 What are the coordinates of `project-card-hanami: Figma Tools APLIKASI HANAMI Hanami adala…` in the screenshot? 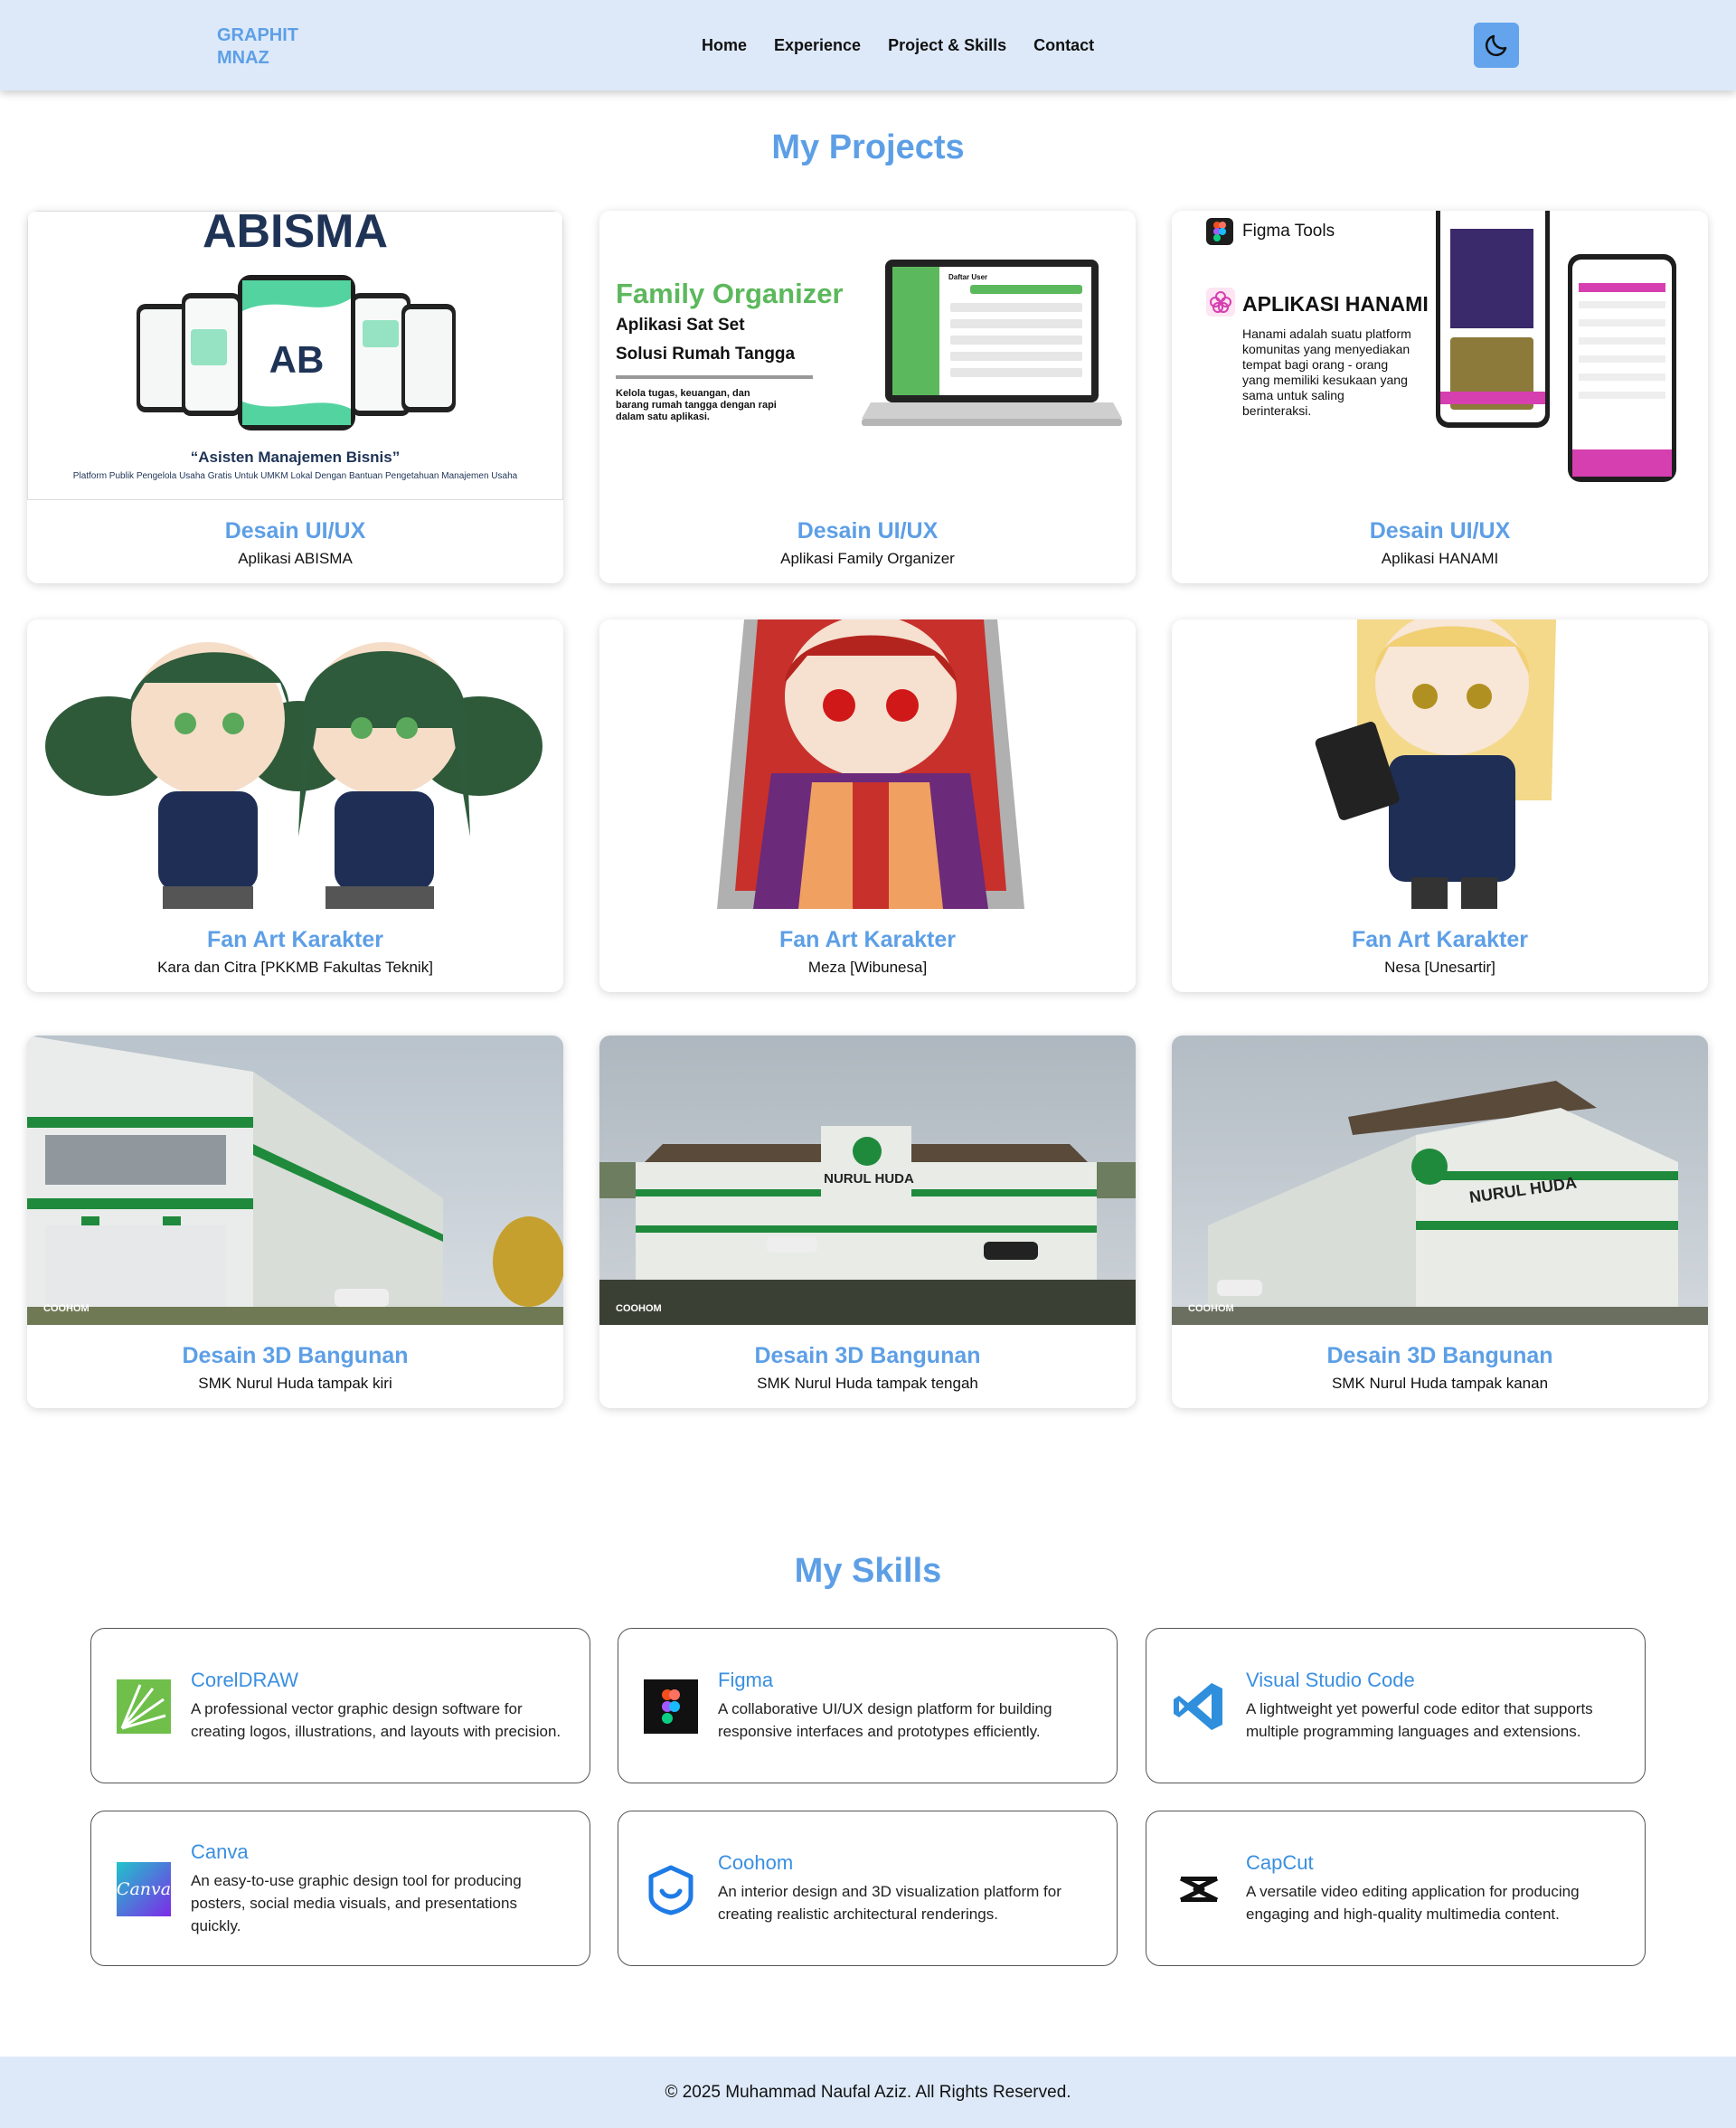 It's located at (1440, 397).